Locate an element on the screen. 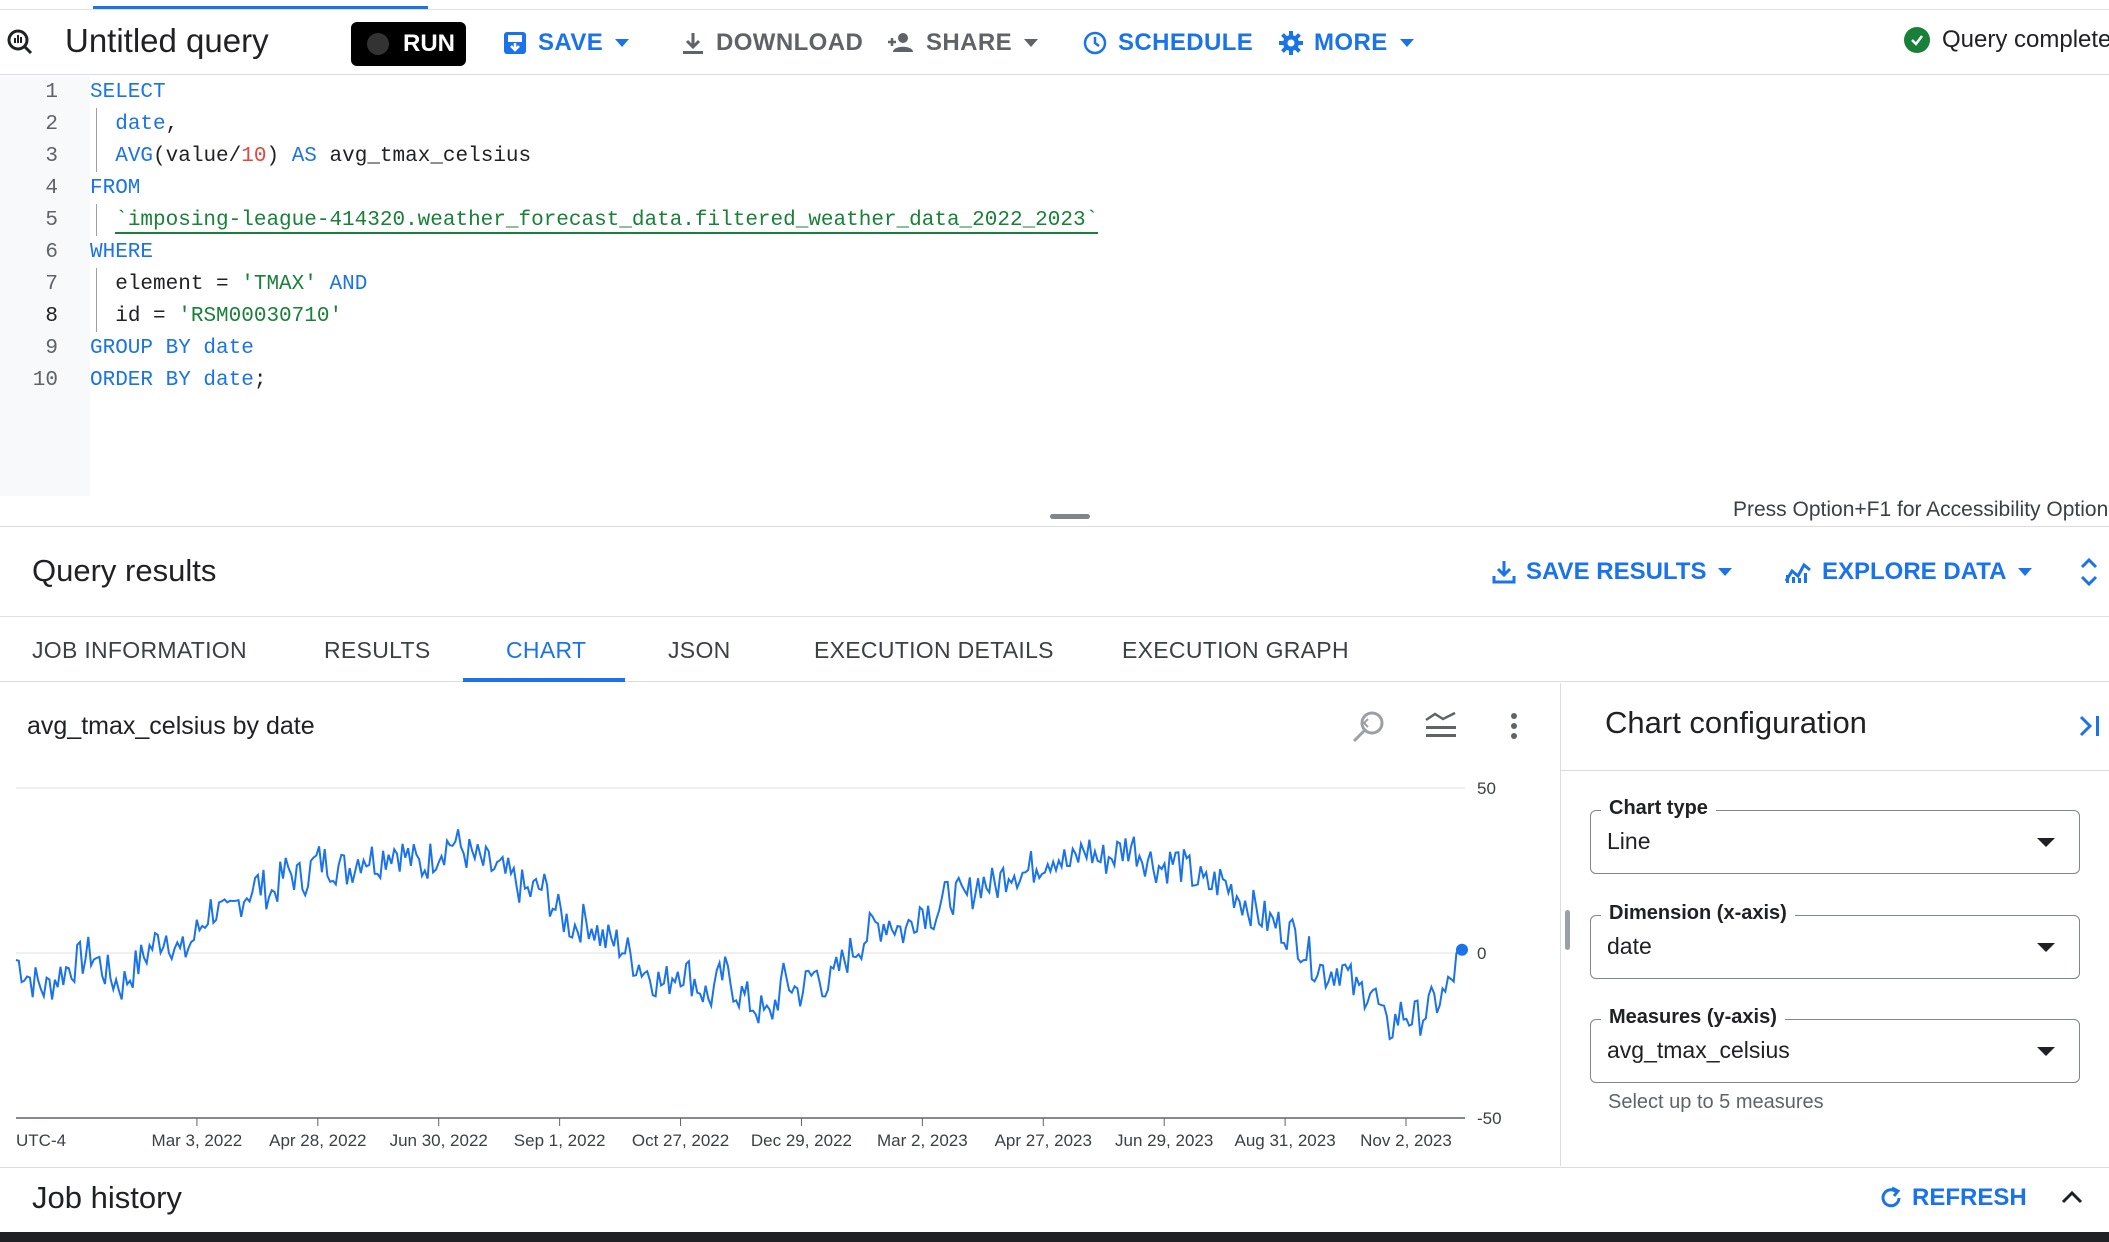  resize-handle is located at coordinates (1070, 516).